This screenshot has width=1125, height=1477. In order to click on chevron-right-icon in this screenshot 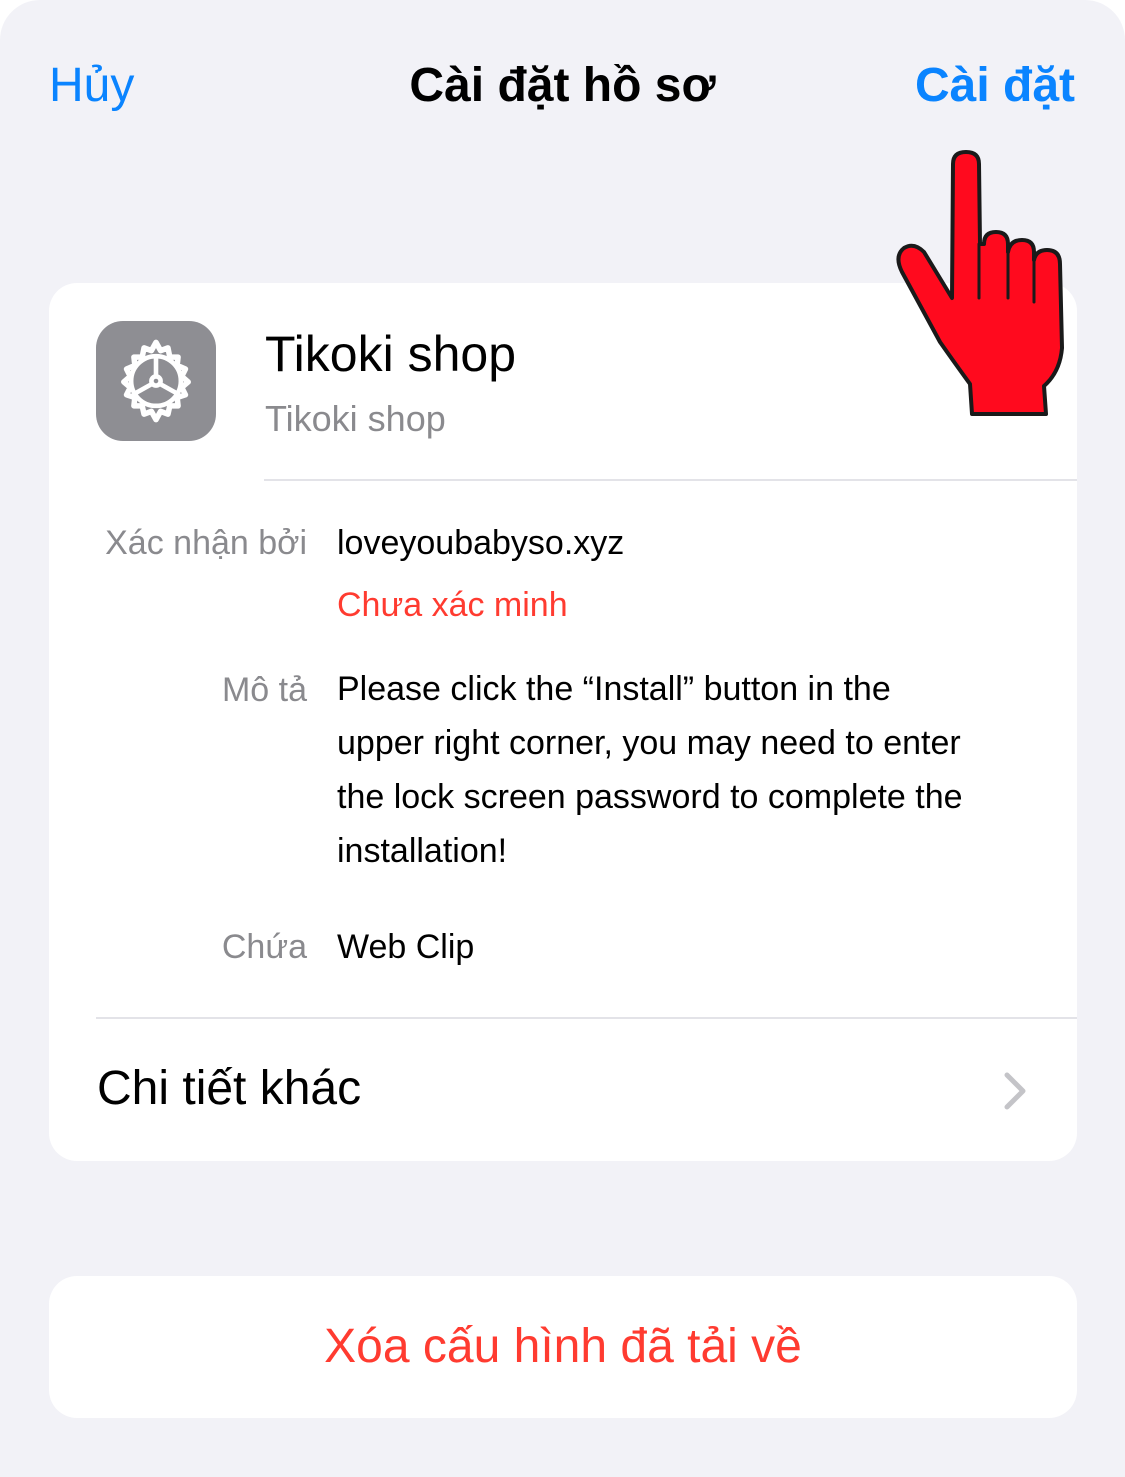, I will do `click(1015, 1091)`.